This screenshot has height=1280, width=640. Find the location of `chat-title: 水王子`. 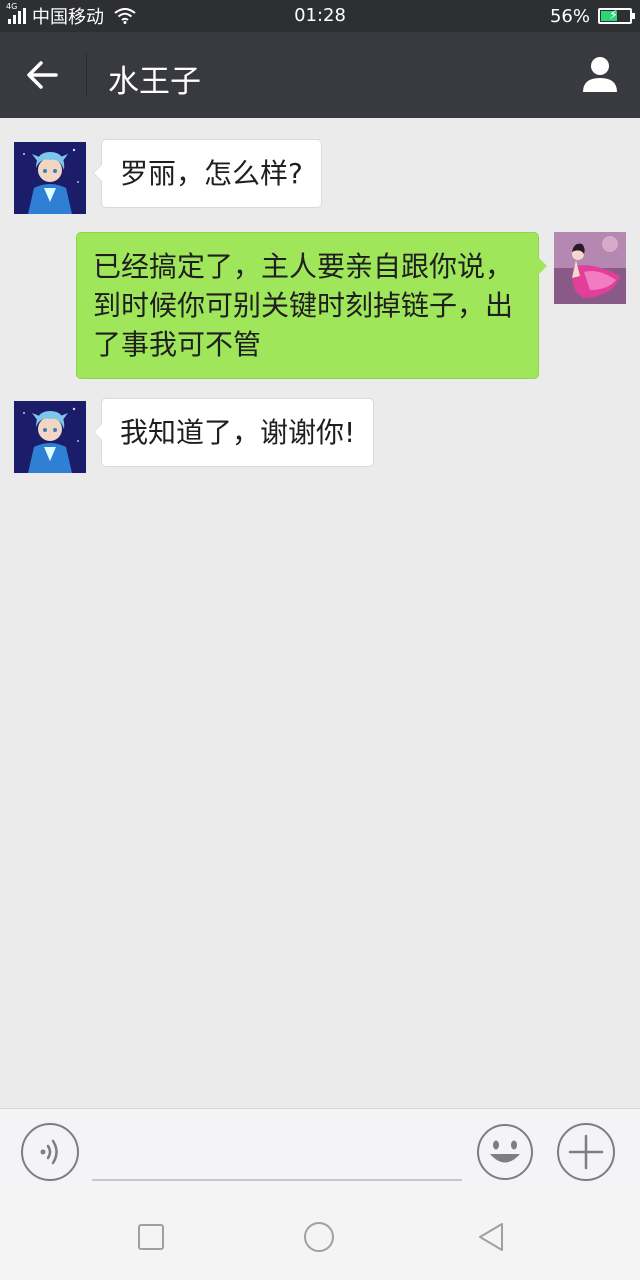

chat-title: 水王子 is located at coordinates (154, 82).